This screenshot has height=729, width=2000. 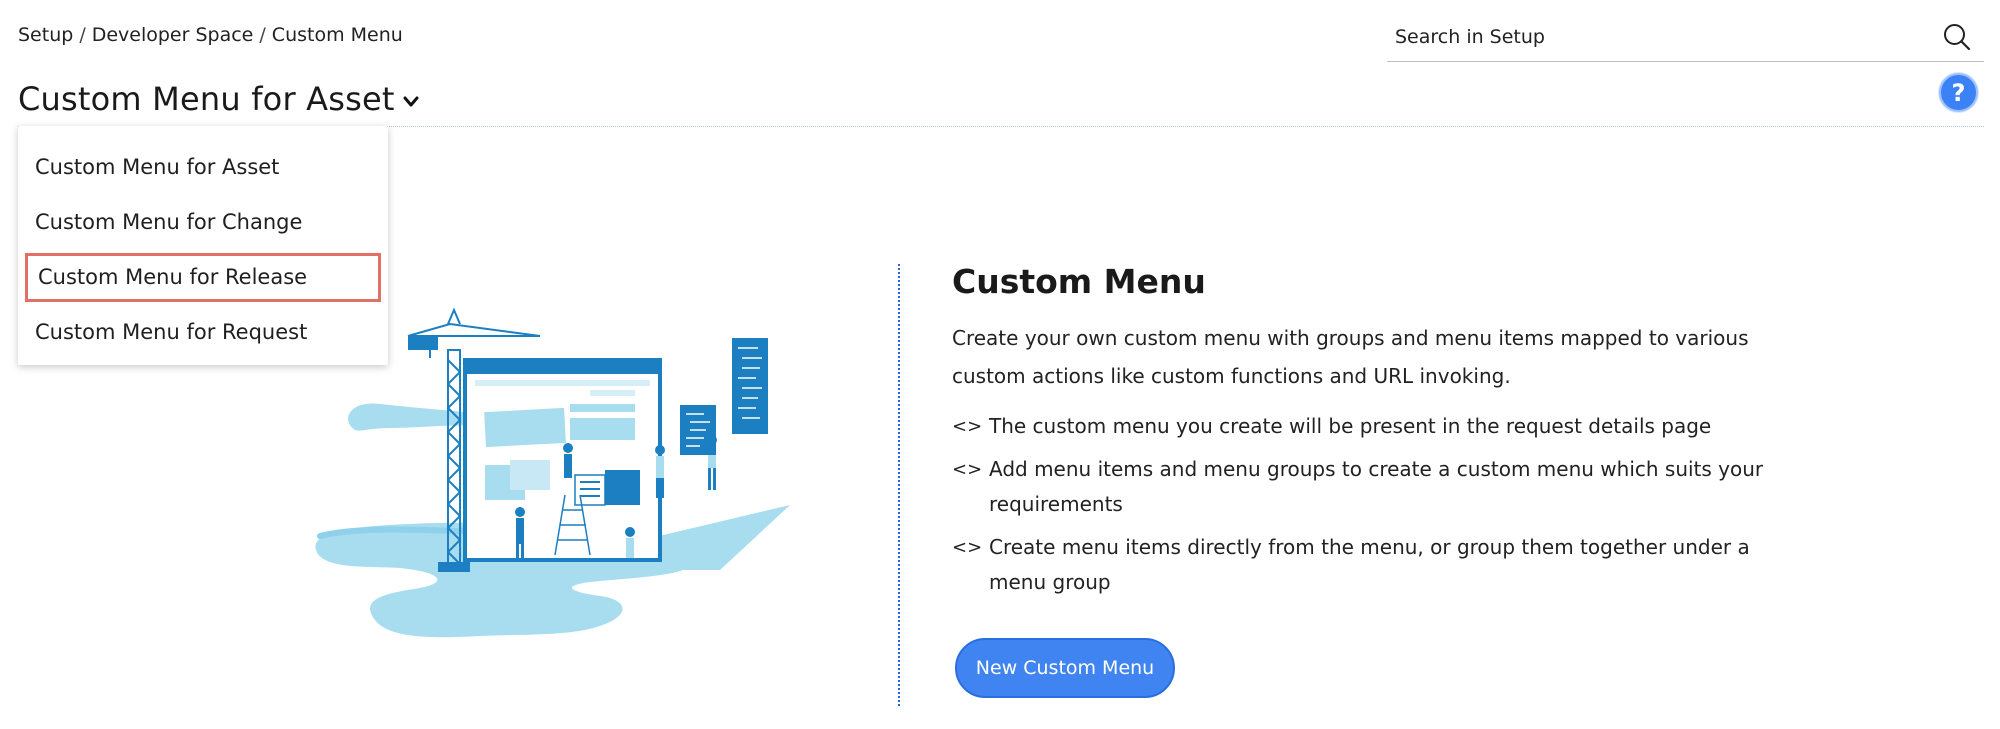 What do you see at coordinates (45, 35) in the screenshot?
I see `breadcrumb-item-setup: Setup` at bounding box center [45, 35].